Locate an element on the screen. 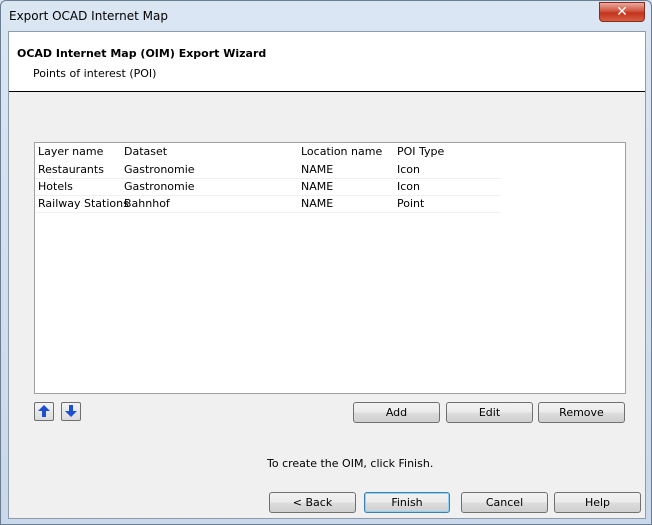  list-item: Hotels Gastronomie NAME Icon is located at coordinates (268, 187).